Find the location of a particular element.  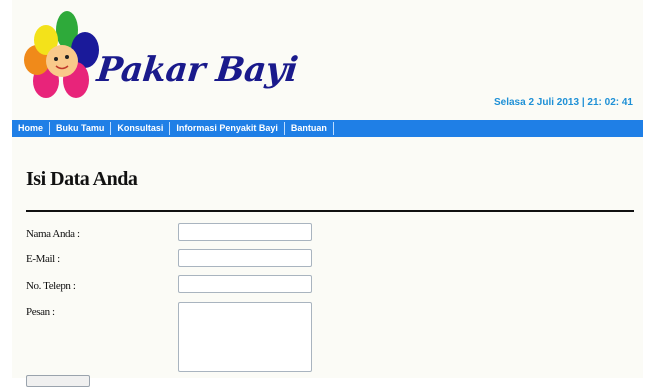

site-logo: Pakar Bayi is located at coordinates (161, 60).